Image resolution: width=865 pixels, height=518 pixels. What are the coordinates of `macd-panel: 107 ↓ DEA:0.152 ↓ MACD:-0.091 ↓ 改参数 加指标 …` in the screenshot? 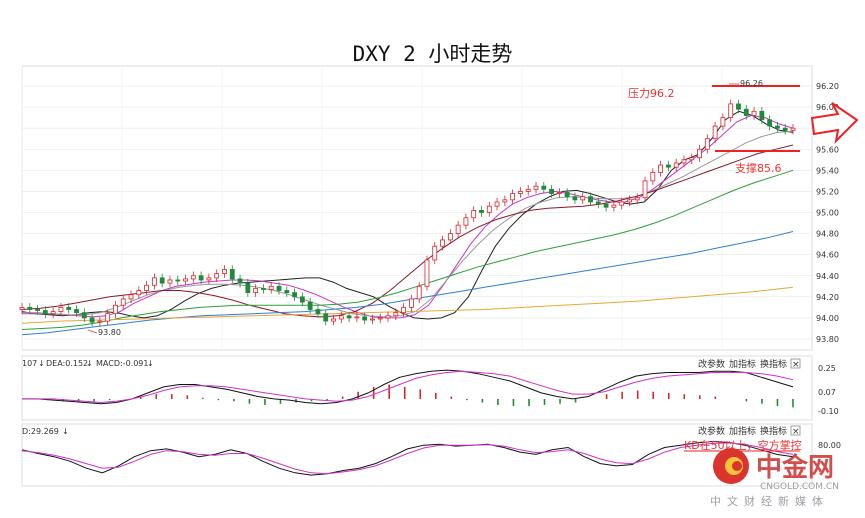 It's located at (430, 388).